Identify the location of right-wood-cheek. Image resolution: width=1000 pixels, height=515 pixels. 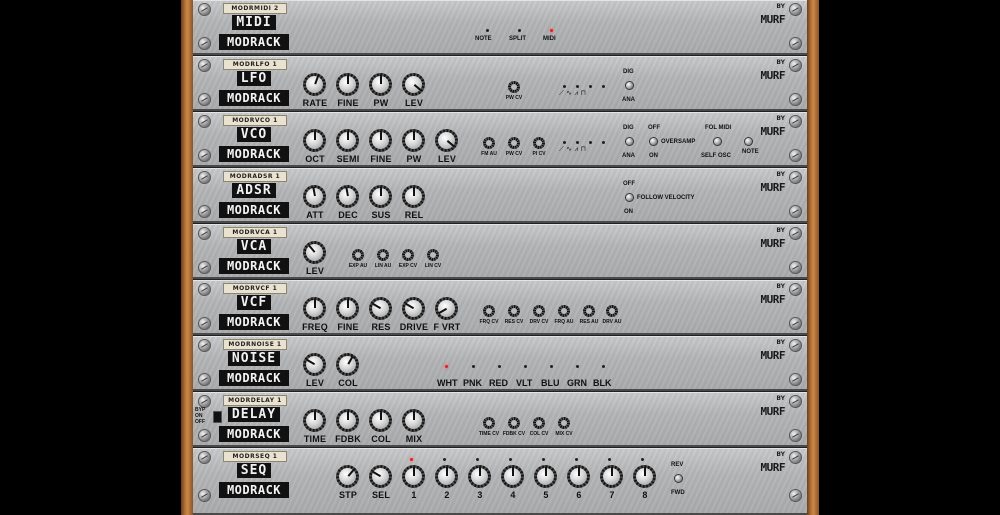
(813, 257).